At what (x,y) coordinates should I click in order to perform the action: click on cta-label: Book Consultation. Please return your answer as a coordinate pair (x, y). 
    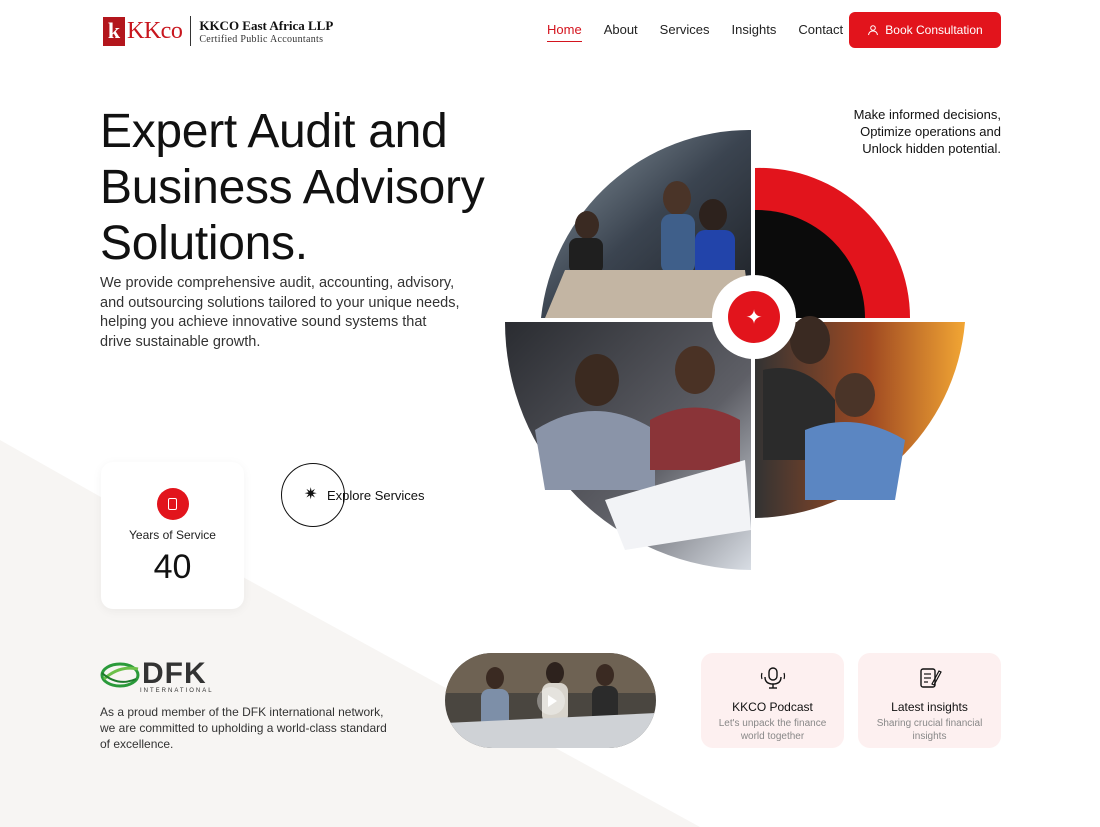
    Looking at the image, I should click on (934, 30).